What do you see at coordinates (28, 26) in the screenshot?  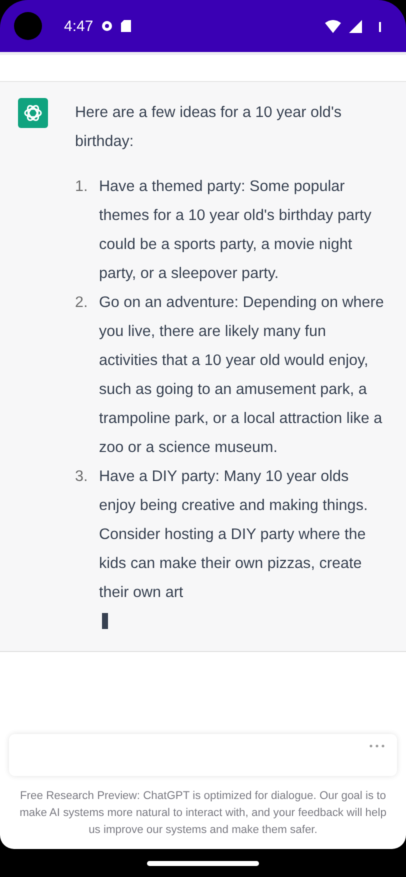 I see `camera-cutout-icon` at bounding box center [28, 26].